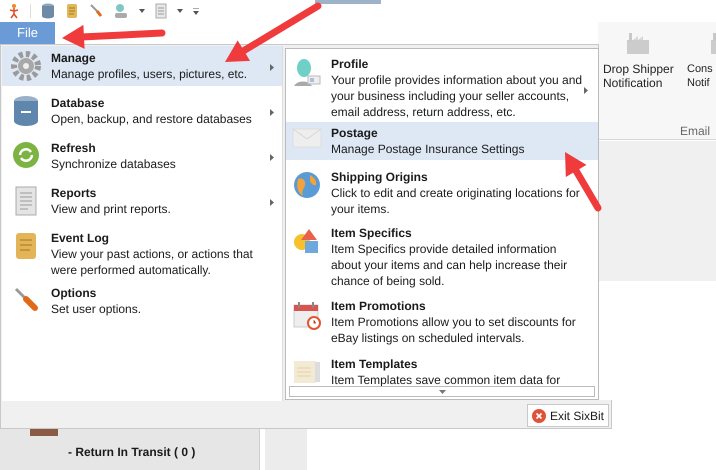 The width and height of the screenshot is (716, 470). I want to click on submenu-item-title: Profile, so click(350, 64).